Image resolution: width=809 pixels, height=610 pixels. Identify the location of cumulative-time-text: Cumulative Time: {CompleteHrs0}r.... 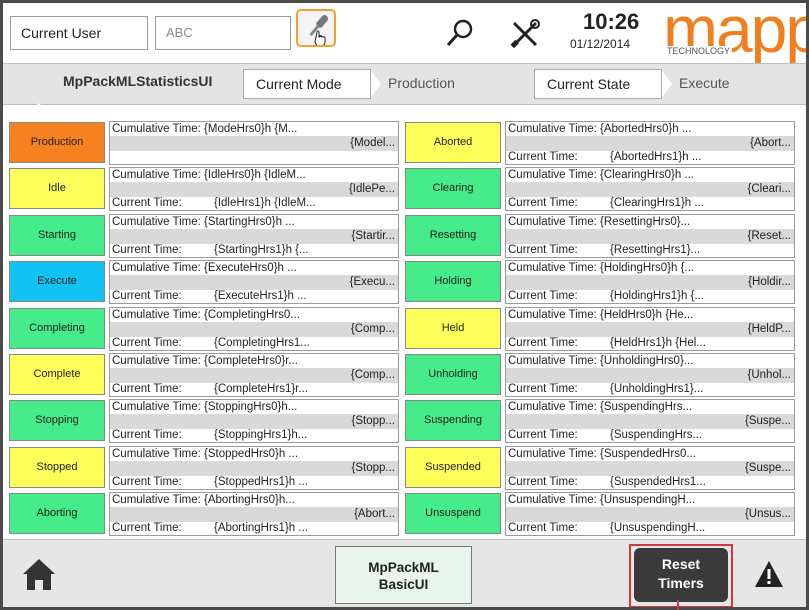
(205, 361).